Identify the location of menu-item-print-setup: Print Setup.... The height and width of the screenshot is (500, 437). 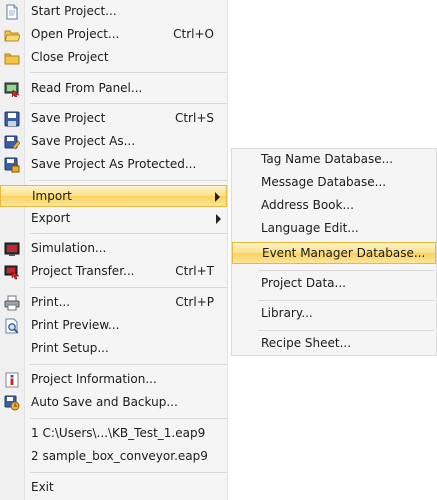
(113, 349).